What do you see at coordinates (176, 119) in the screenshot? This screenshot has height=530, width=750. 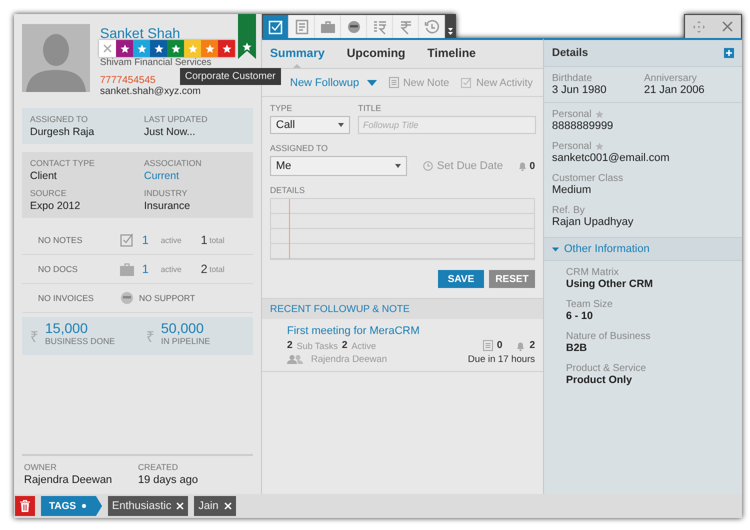 I see `field-label: LAST UPDATED` at bounding box center [176, 119].